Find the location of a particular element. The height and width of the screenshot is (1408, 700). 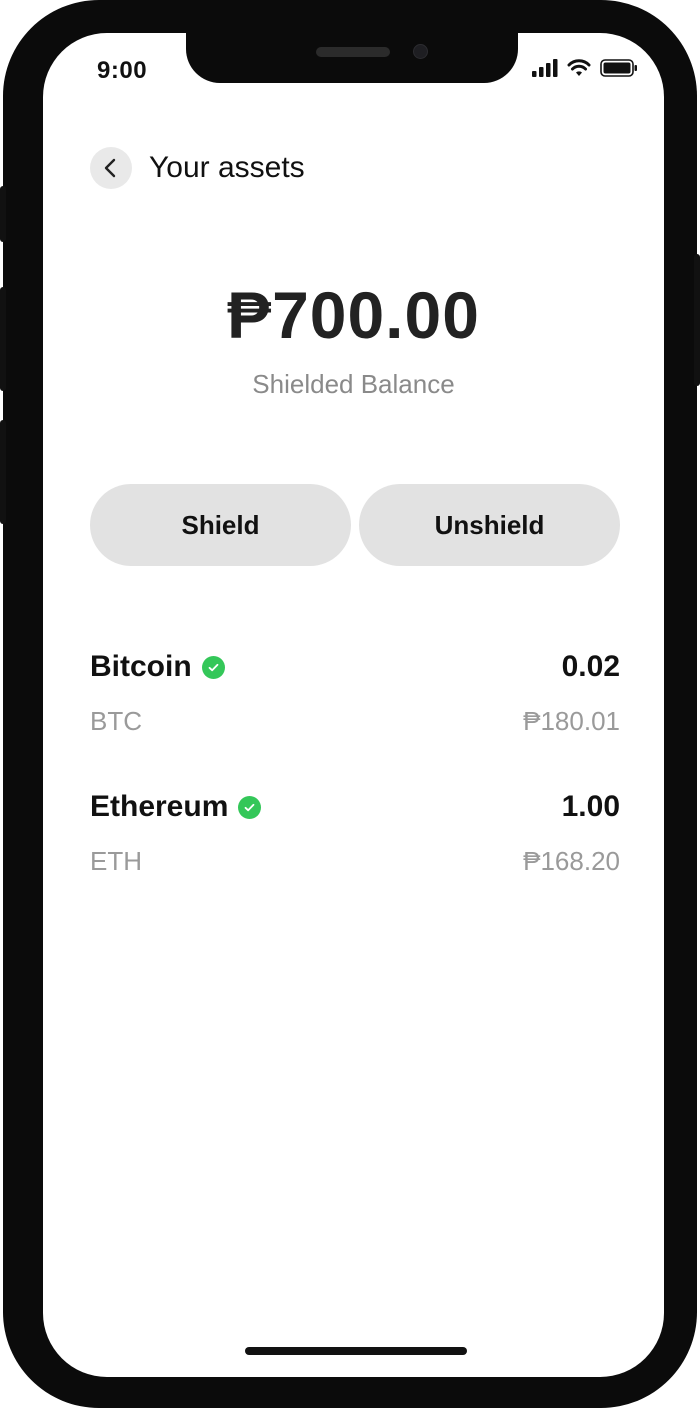

asset-symbol: BTC is located at coordinates (116, 721).